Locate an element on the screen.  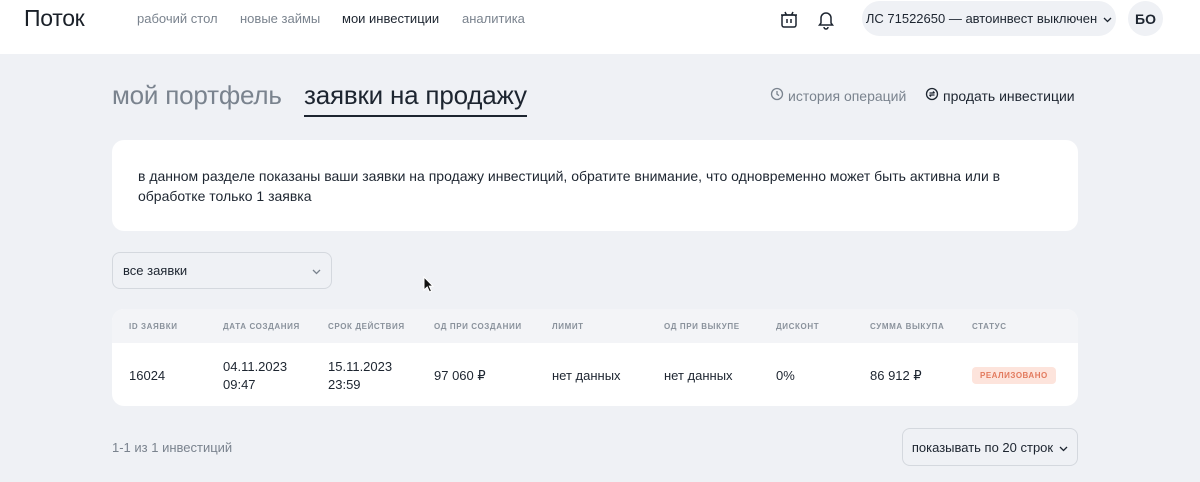
history-link: история операций is located at coordinates (838, 95).